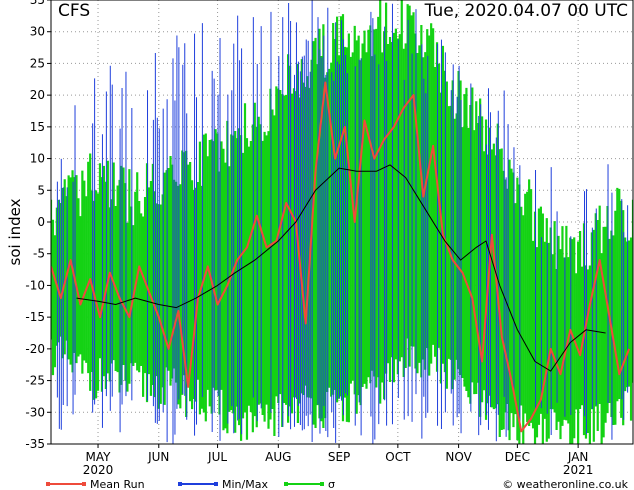 This screenshot has width=634, height=490. Describe the element at coordinates (98, 470) in the screenshot. I see `x-year-label: 2020` at that location.